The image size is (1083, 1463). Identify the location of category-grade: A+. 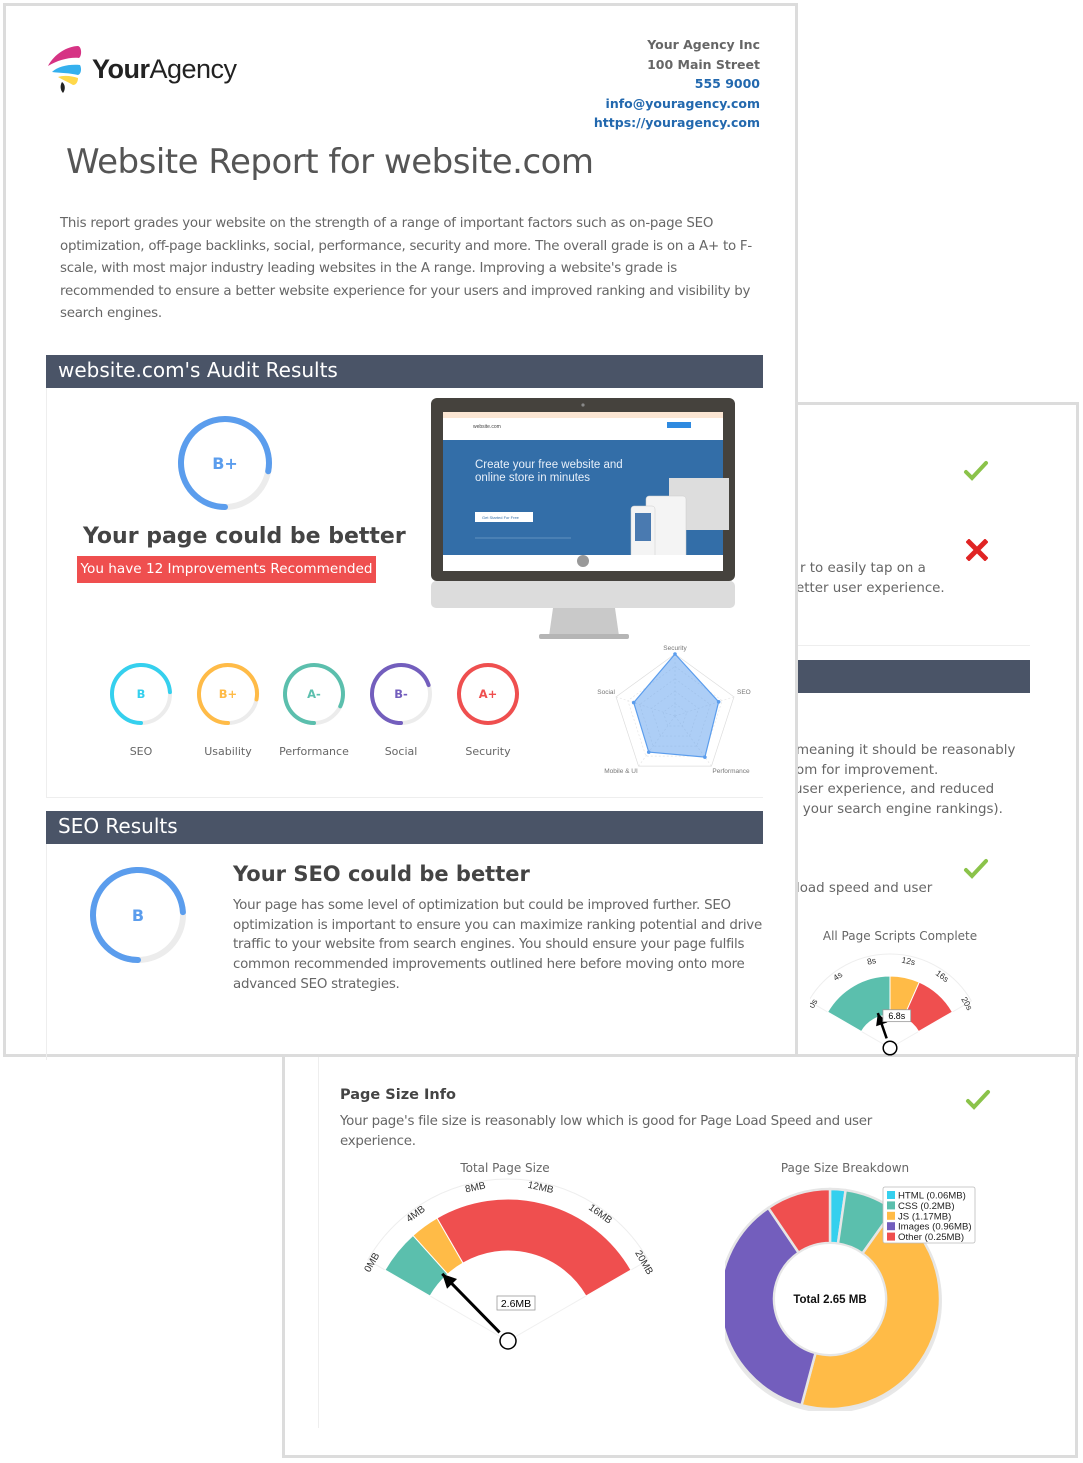
(488, 694).